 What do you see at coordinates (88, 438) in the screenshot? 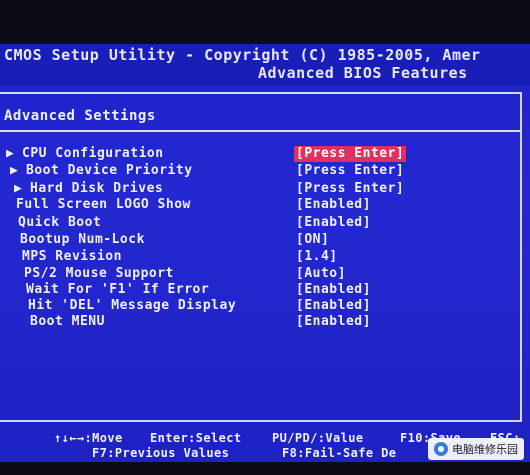
I see `help-move: ↑↓←→:Move` at bounding box center [88, 438].